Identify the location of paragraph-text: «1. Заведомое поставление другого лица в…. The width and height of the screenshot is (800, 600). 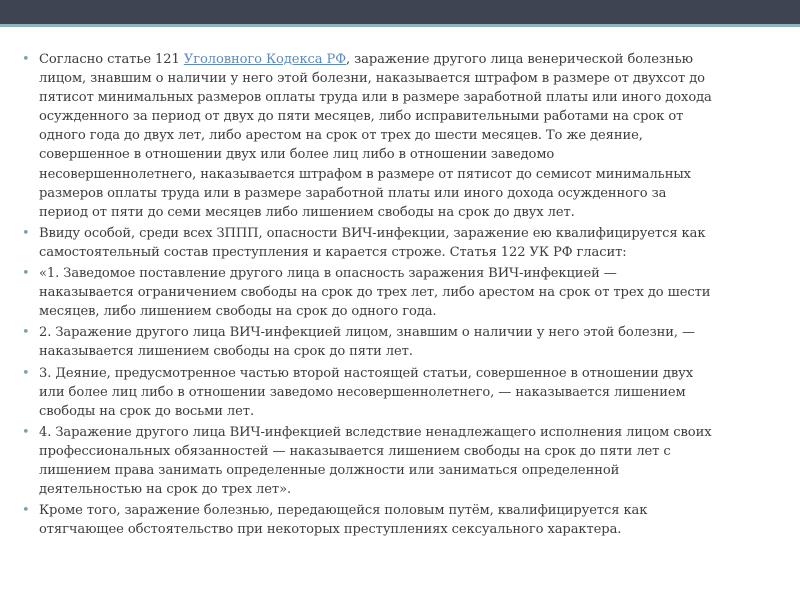
(375, 293).